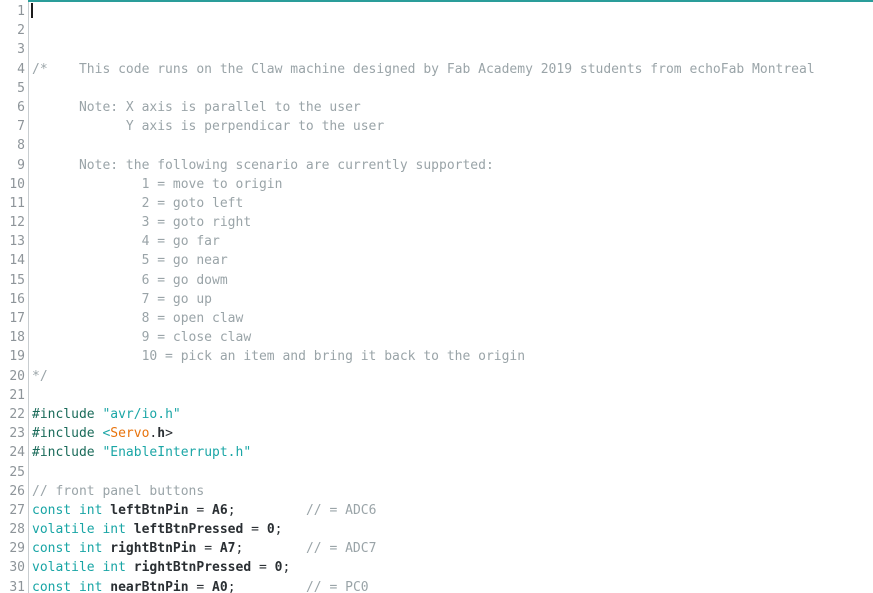 This screenshot has width=873, height=593. What do you see at coordinates (17, 280) in the screenshot?
I see `line-number: 15` at bounding box center [17, 280].